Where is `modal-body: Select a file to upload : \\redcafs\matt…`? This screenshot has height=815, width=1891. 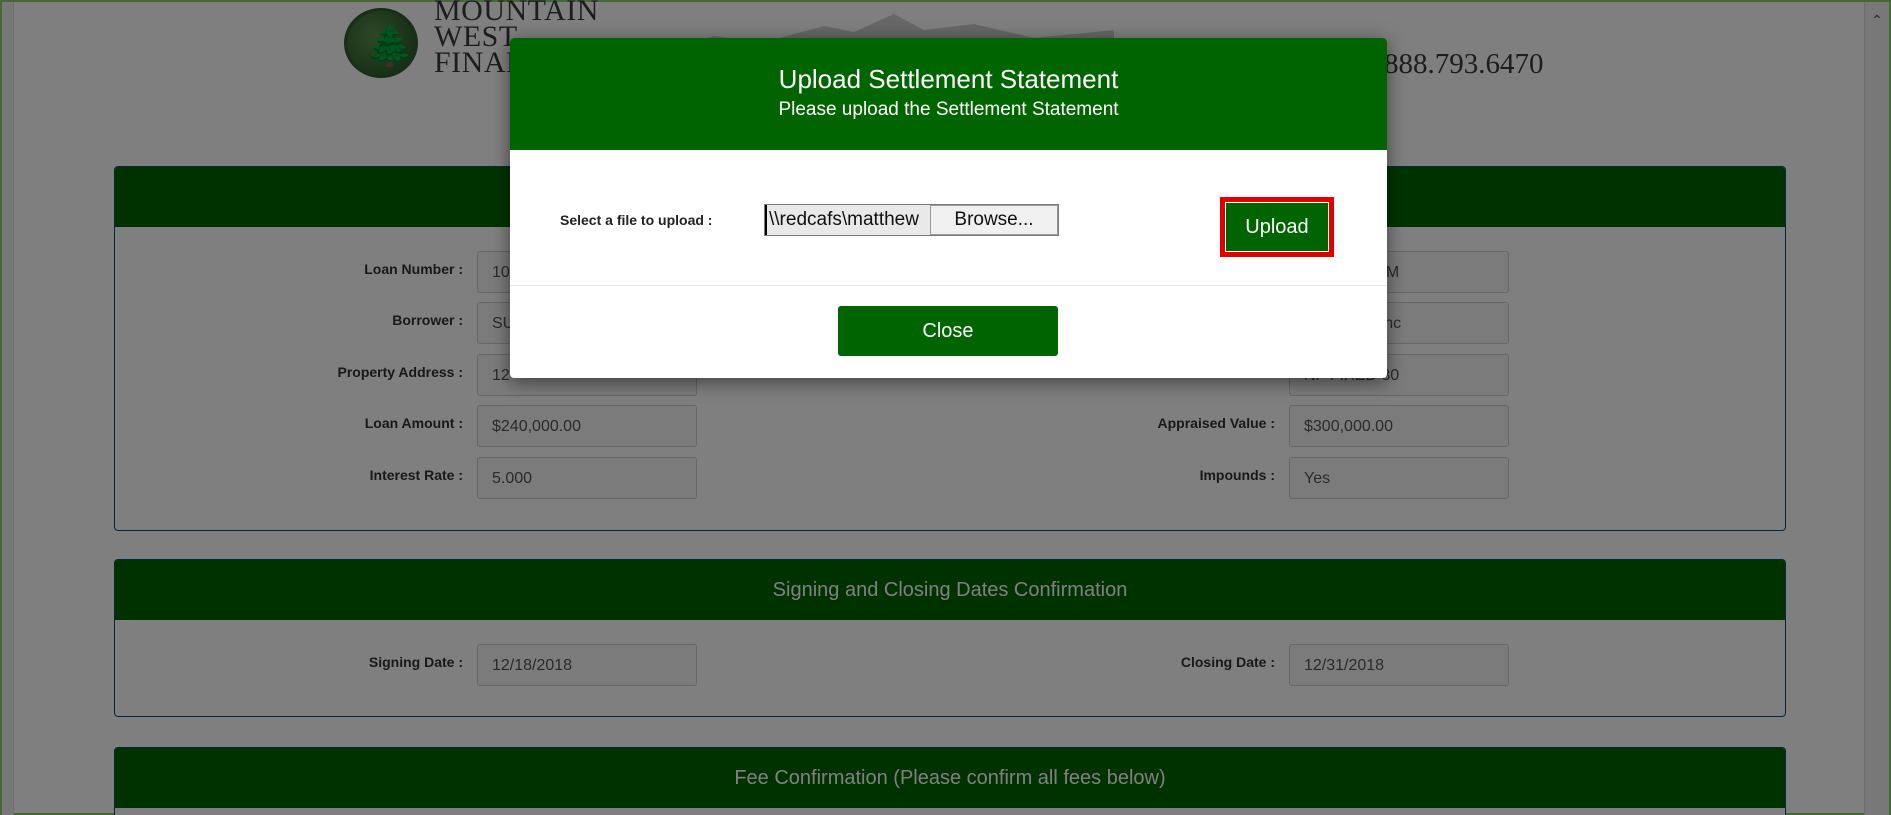 modal-body: Select a file to upload : \\redcafs\matt… is located at coordinates (948, 218).